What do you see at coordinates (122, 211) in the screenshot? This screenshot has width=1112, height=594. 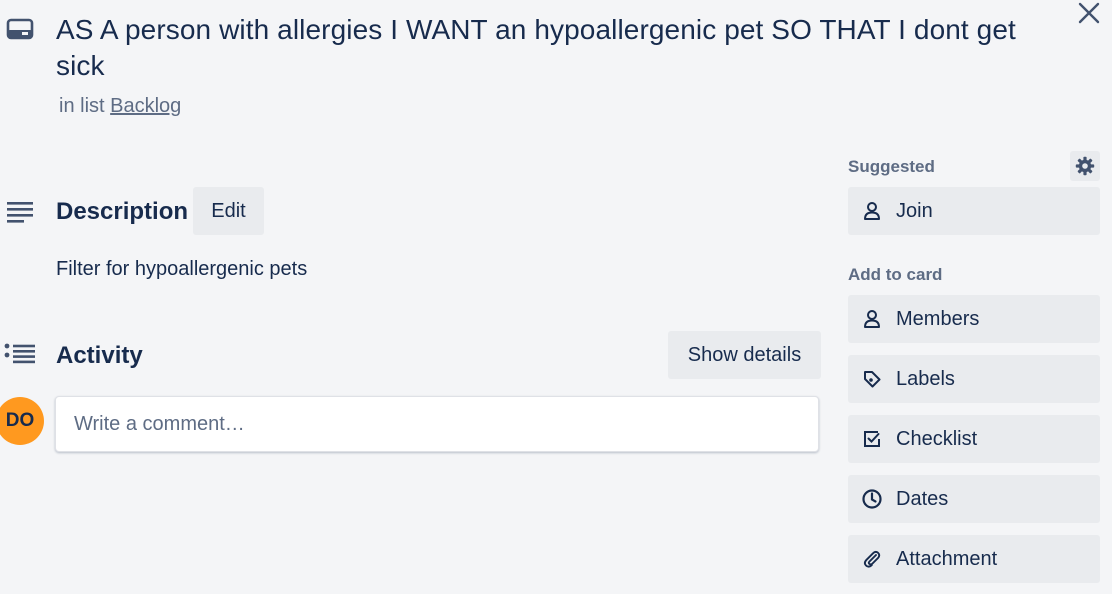 I see `description-heading: Description` at bounding box center [122, 211].